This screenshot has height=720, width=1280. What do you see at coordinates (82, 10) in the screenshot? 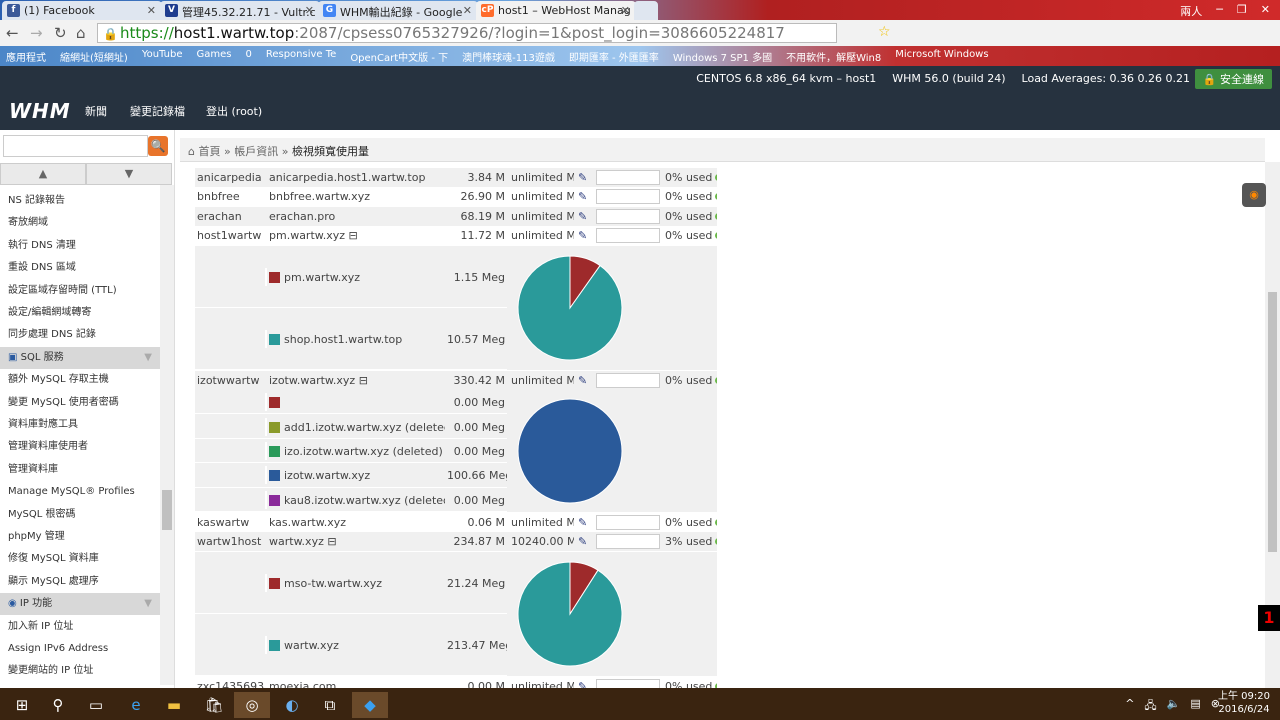
I see `browser-tab: f (1) Facebook ✕` at bounding box center [82, 10].